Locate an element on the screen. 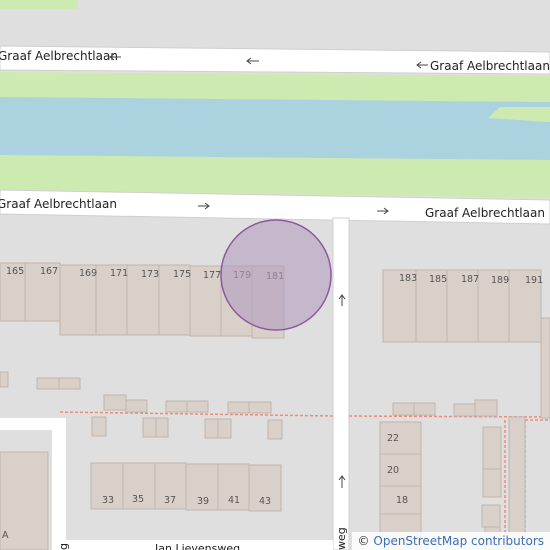  house-number-171: 171 is located at coordinates (119, 273).